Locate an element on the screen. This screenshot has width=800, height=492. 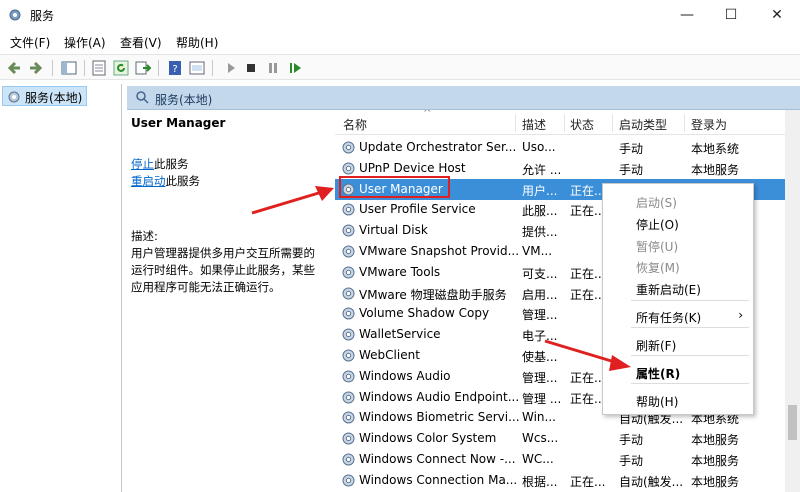
restart-service-icon is located at coordinates (295, 68).